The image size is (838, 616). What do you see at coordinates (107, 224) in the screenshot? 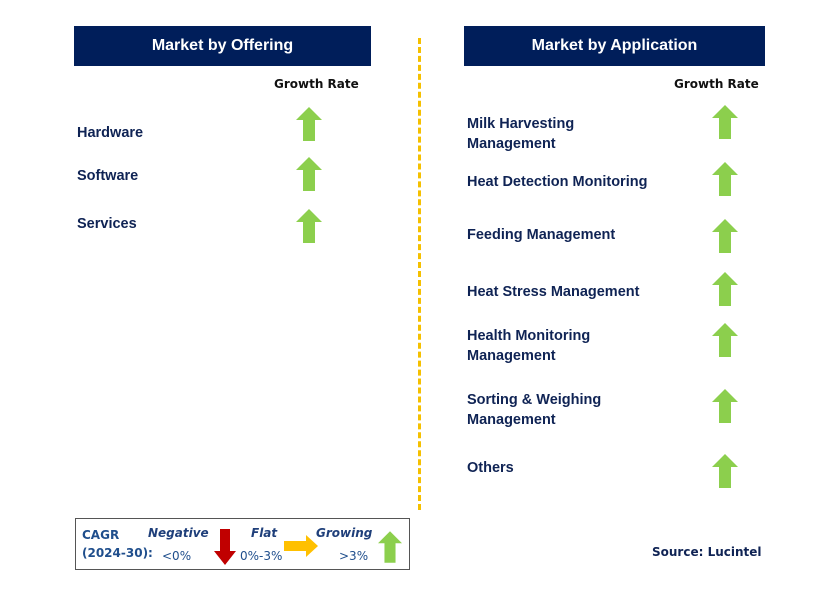
I see `offering-item-services: Services` at bounding box center [107, 224].